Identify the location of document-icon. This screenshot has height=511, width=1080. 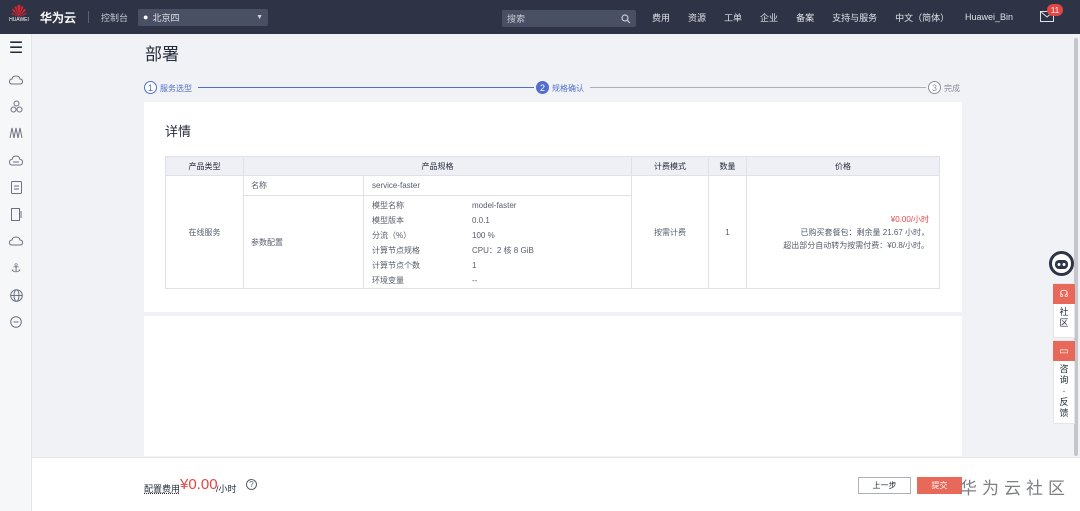
(16, 214).